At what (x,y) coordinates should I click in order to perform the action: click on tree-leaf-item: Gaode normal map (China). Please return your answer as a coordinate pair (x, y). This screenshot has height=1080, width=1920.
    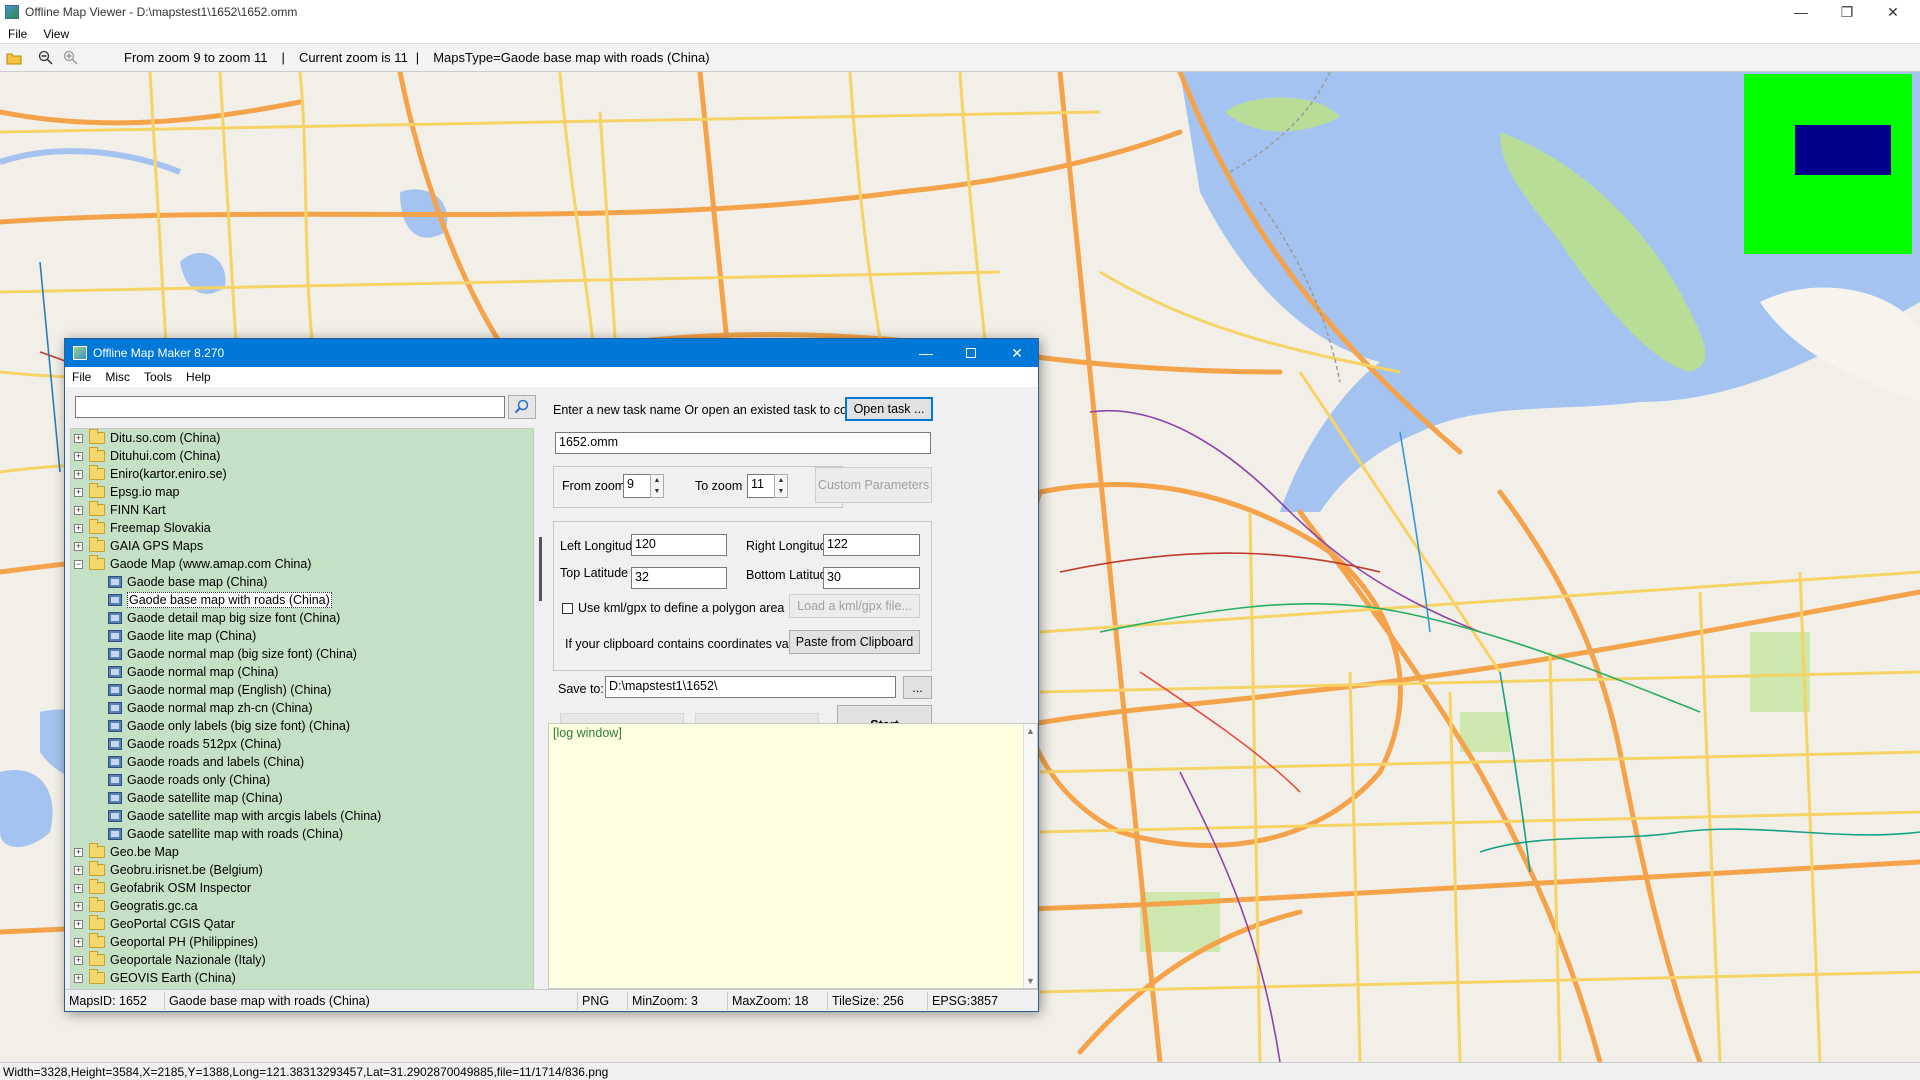
    Looking at the image, I should click on (174, 672).